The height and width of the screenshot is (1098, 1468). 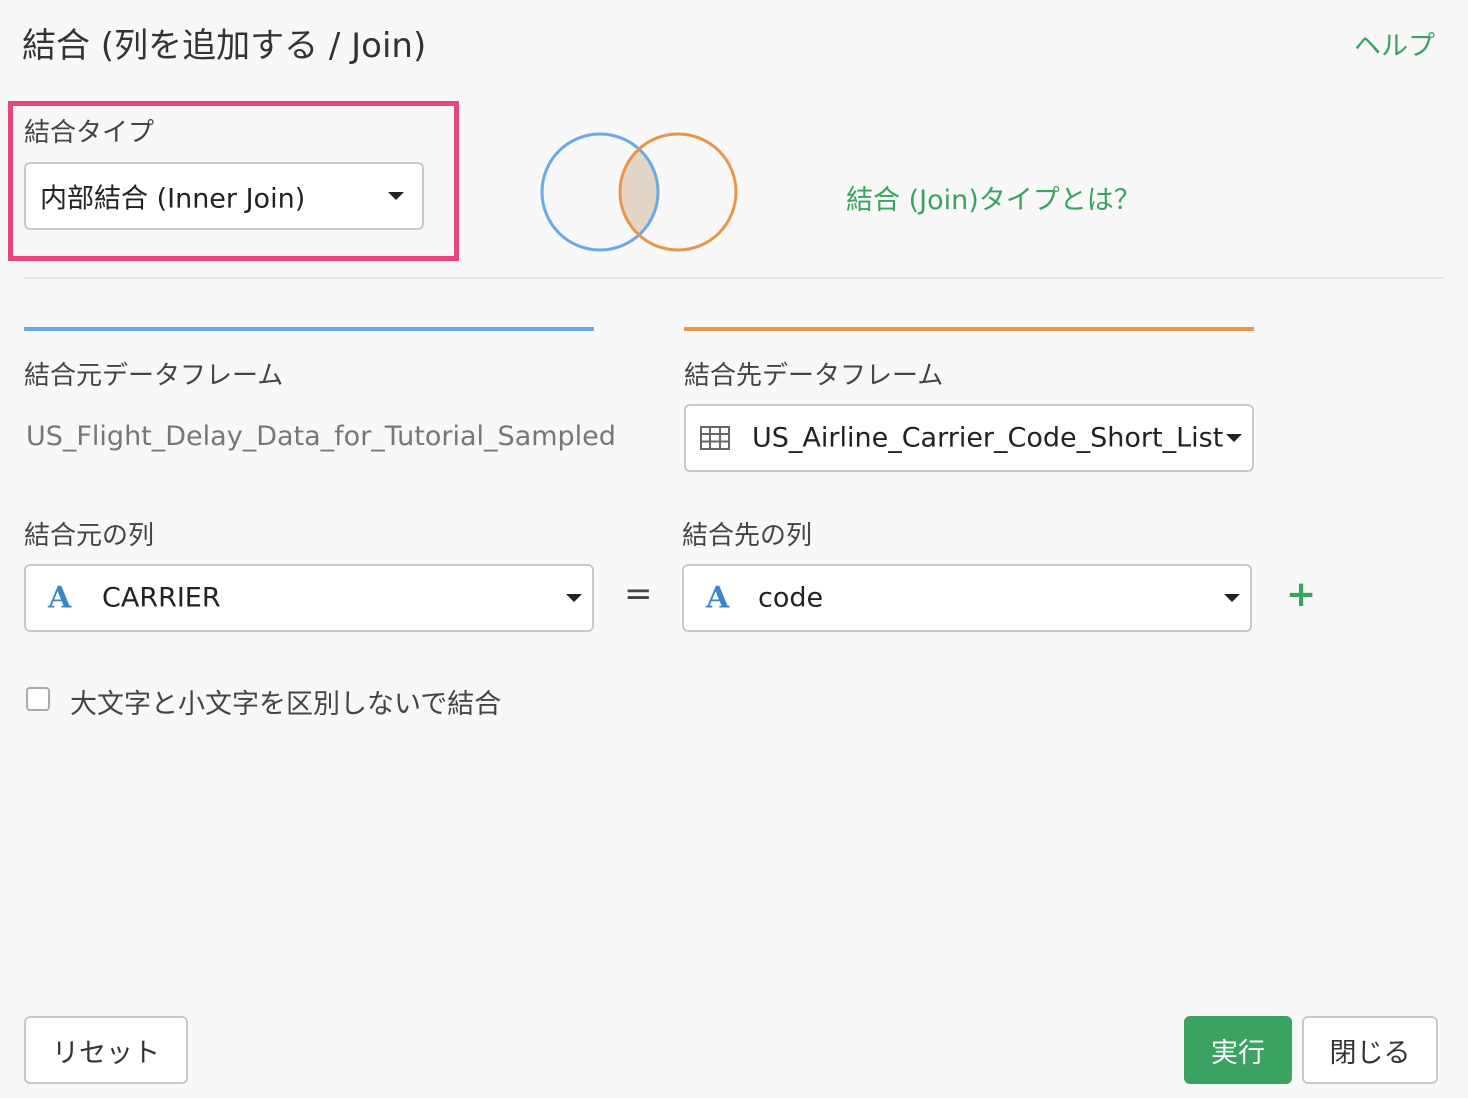 What do you see at coordinates (309, 329) in the screenshot?
I see `source-accent-bar` at bounding box center [309, 329].